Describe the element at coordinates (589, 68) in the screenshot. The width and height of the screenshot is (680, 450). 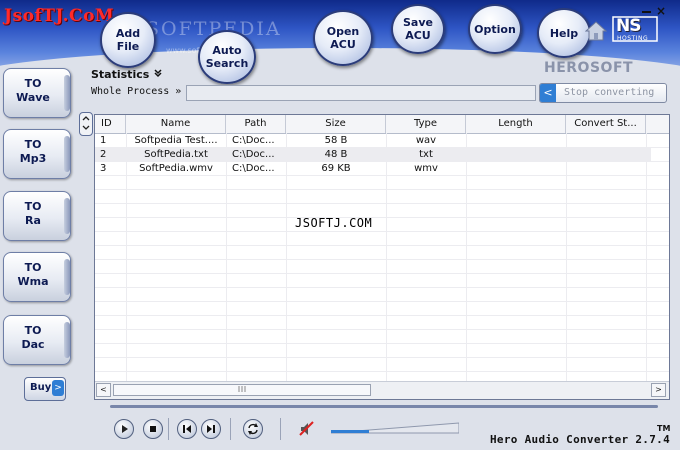
I see `herosoft-logo: HEROSOFT` at that location.